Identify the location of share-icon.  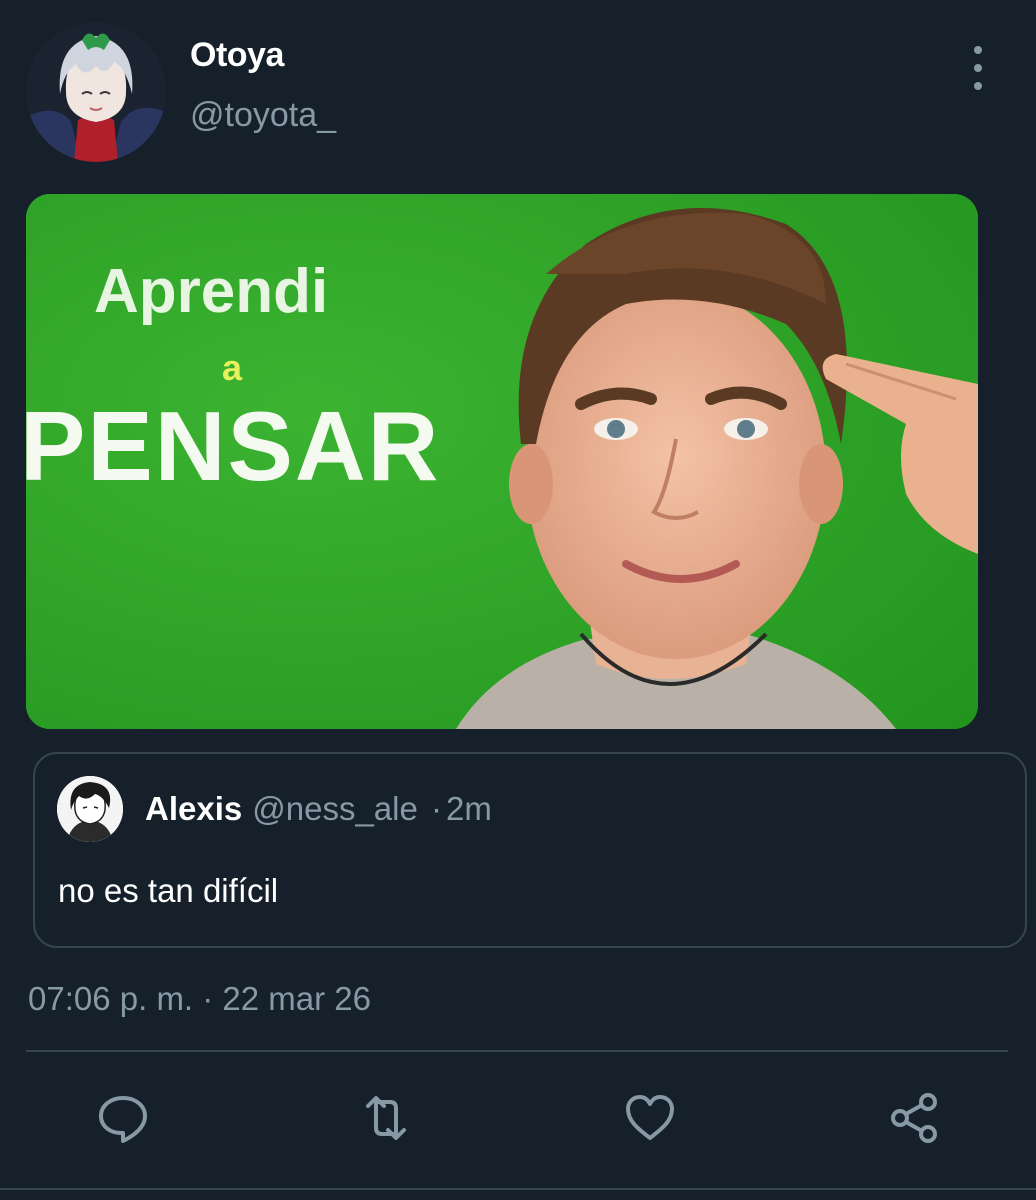
(914, 1118).